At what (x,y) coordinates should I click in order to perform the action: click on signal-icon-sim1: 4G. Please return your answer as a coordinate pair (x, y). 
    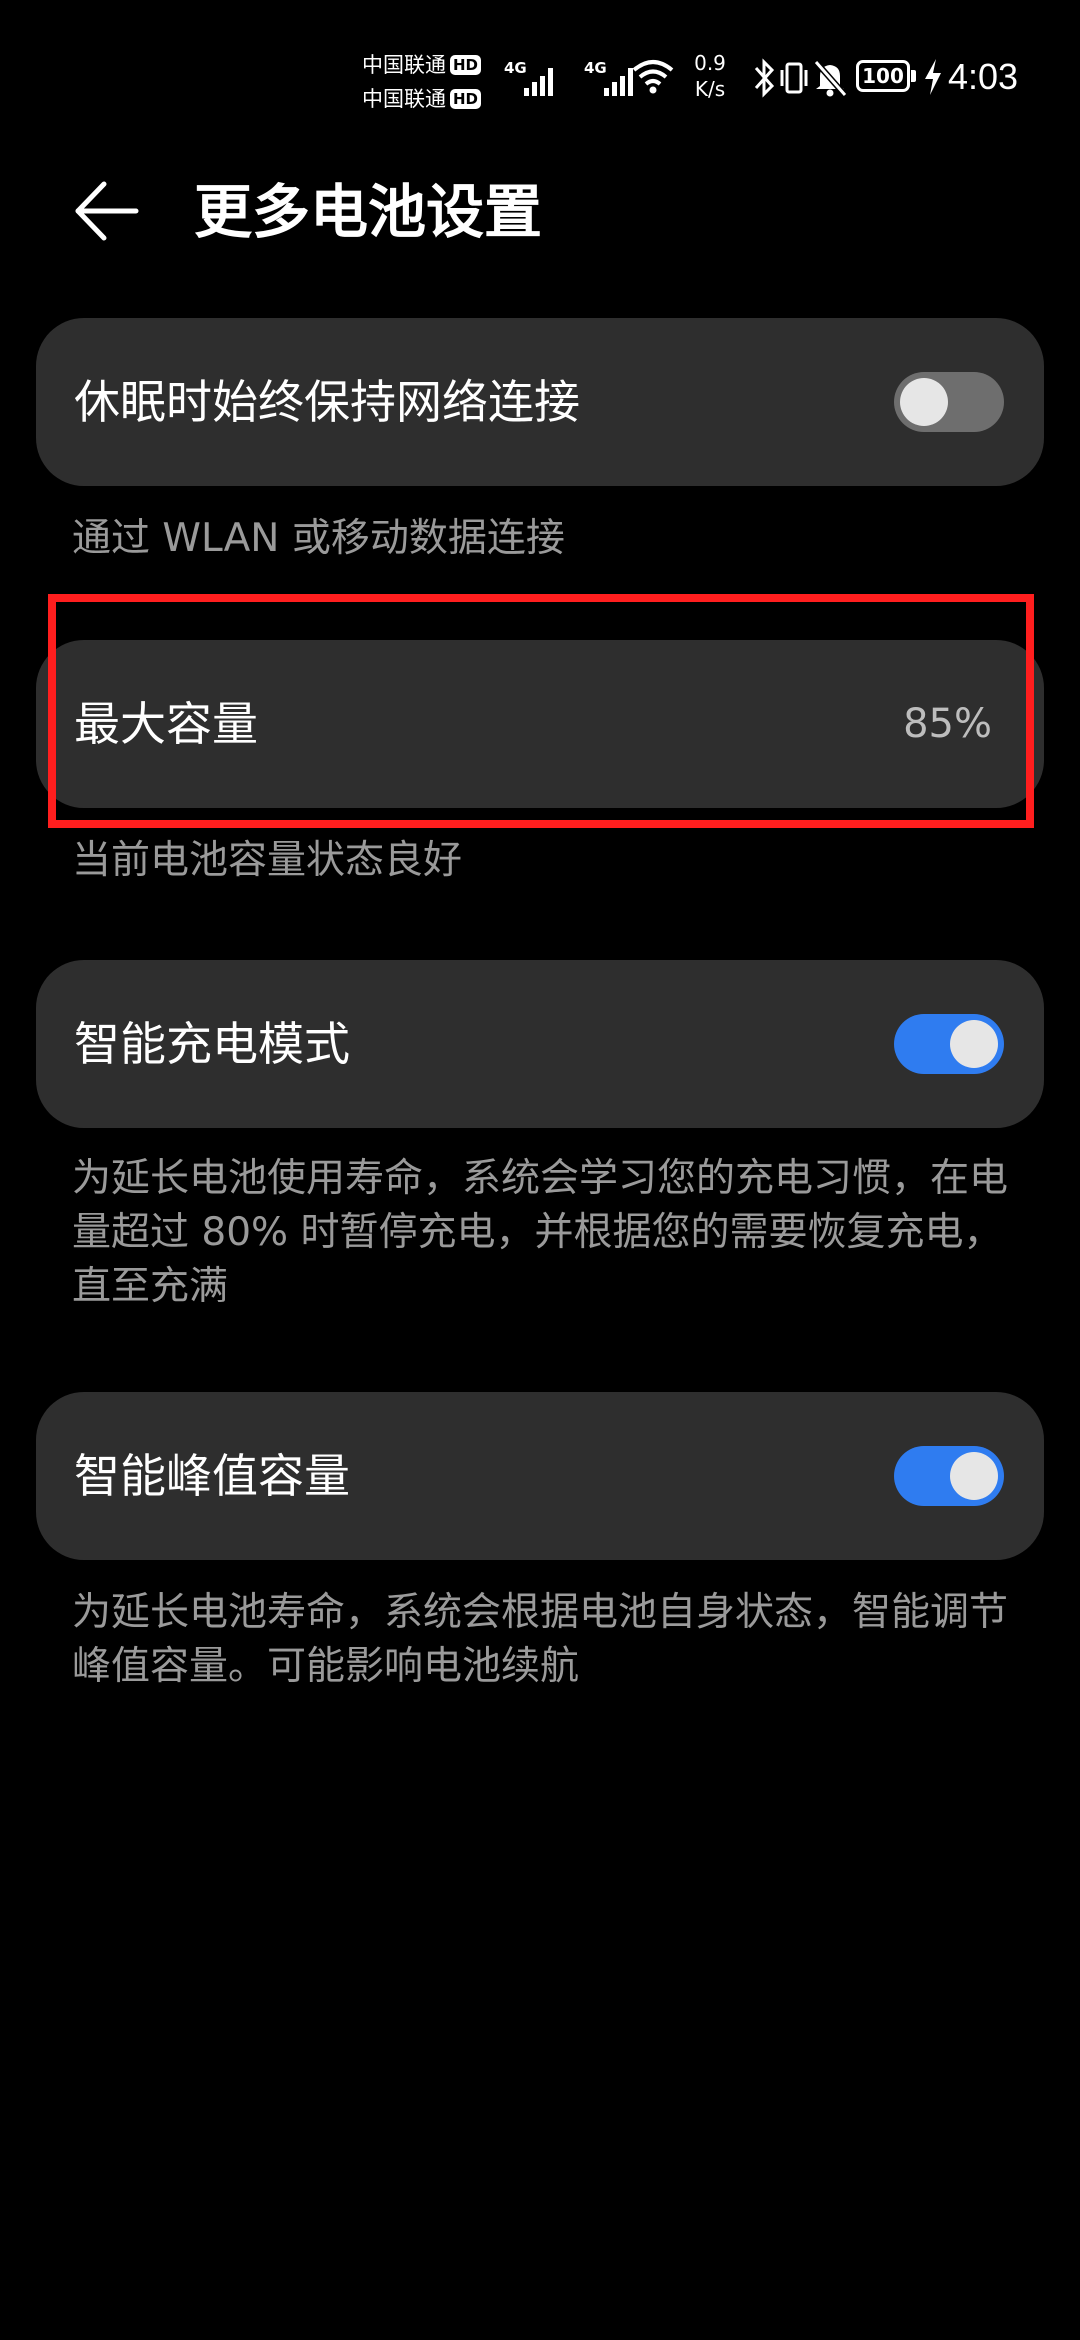
    Looking at the image, I should click on (532, 77).